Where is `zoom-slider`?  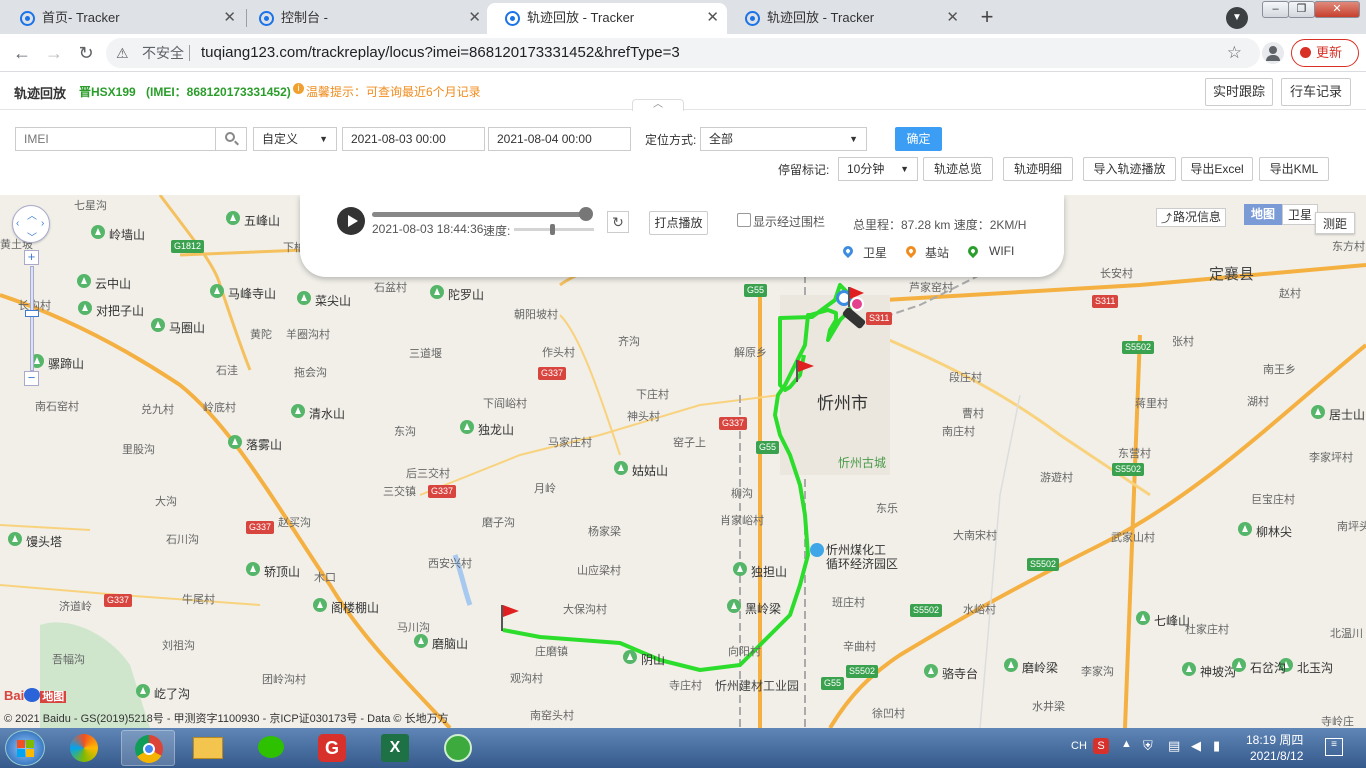
zoom-slider is located at coordinates (32, 318).